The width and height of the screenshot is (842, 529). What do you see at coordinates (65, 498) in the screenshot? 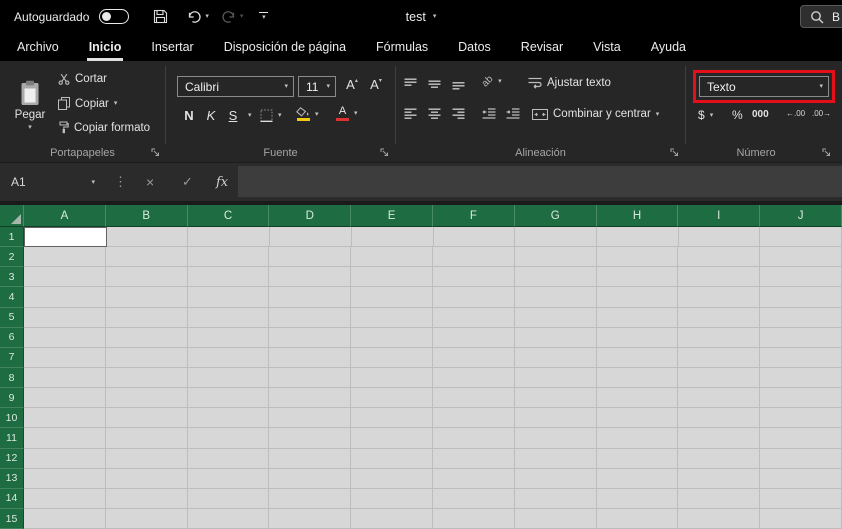
I see `cell-A14` at bounding box center [65, 498].